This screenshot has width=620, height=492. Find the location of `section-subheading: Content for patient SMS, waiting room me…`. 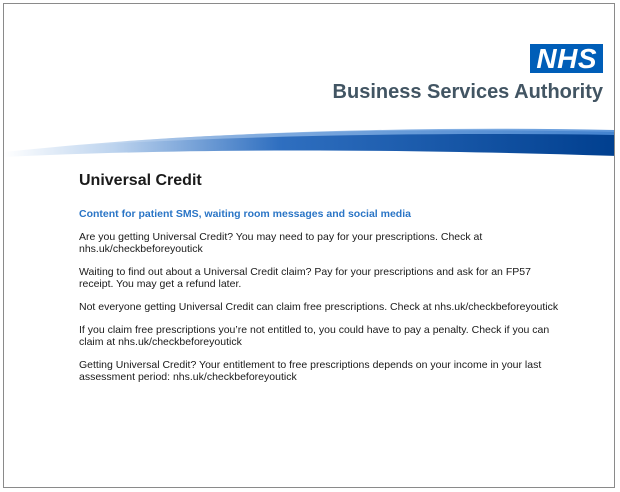

section-subheading: Content for patient SMS, waiting room me… is located at coordinates (245, 214).